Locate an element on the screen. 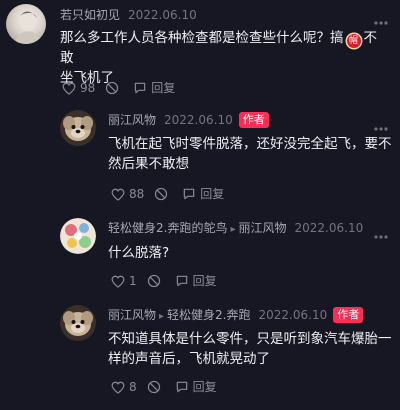 The image size is (400, 410). like-button: 98 is located at coordinates (78, 88).